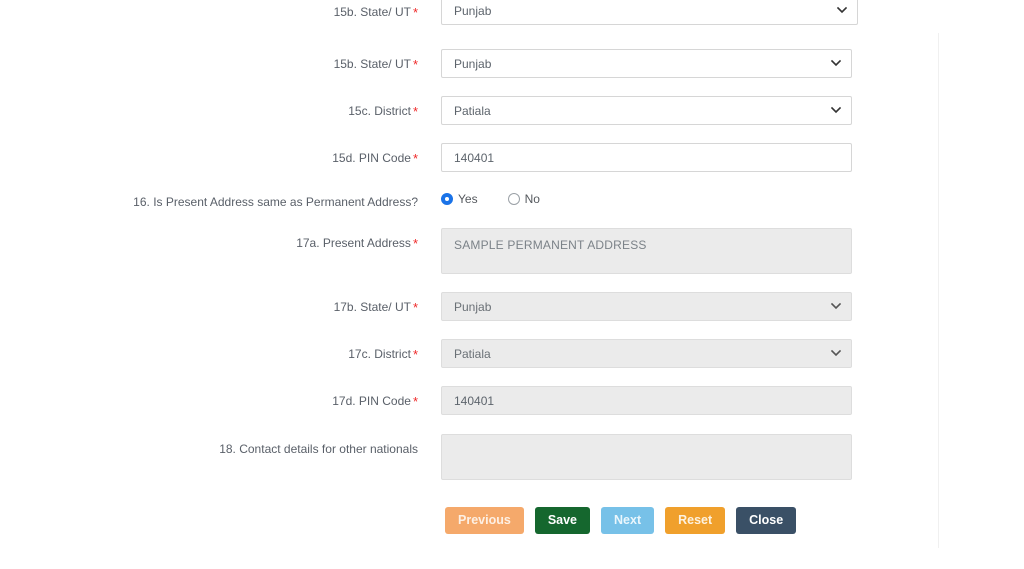  I want to click on field-label-15c-district: 15c. District *, so click(209, 111).